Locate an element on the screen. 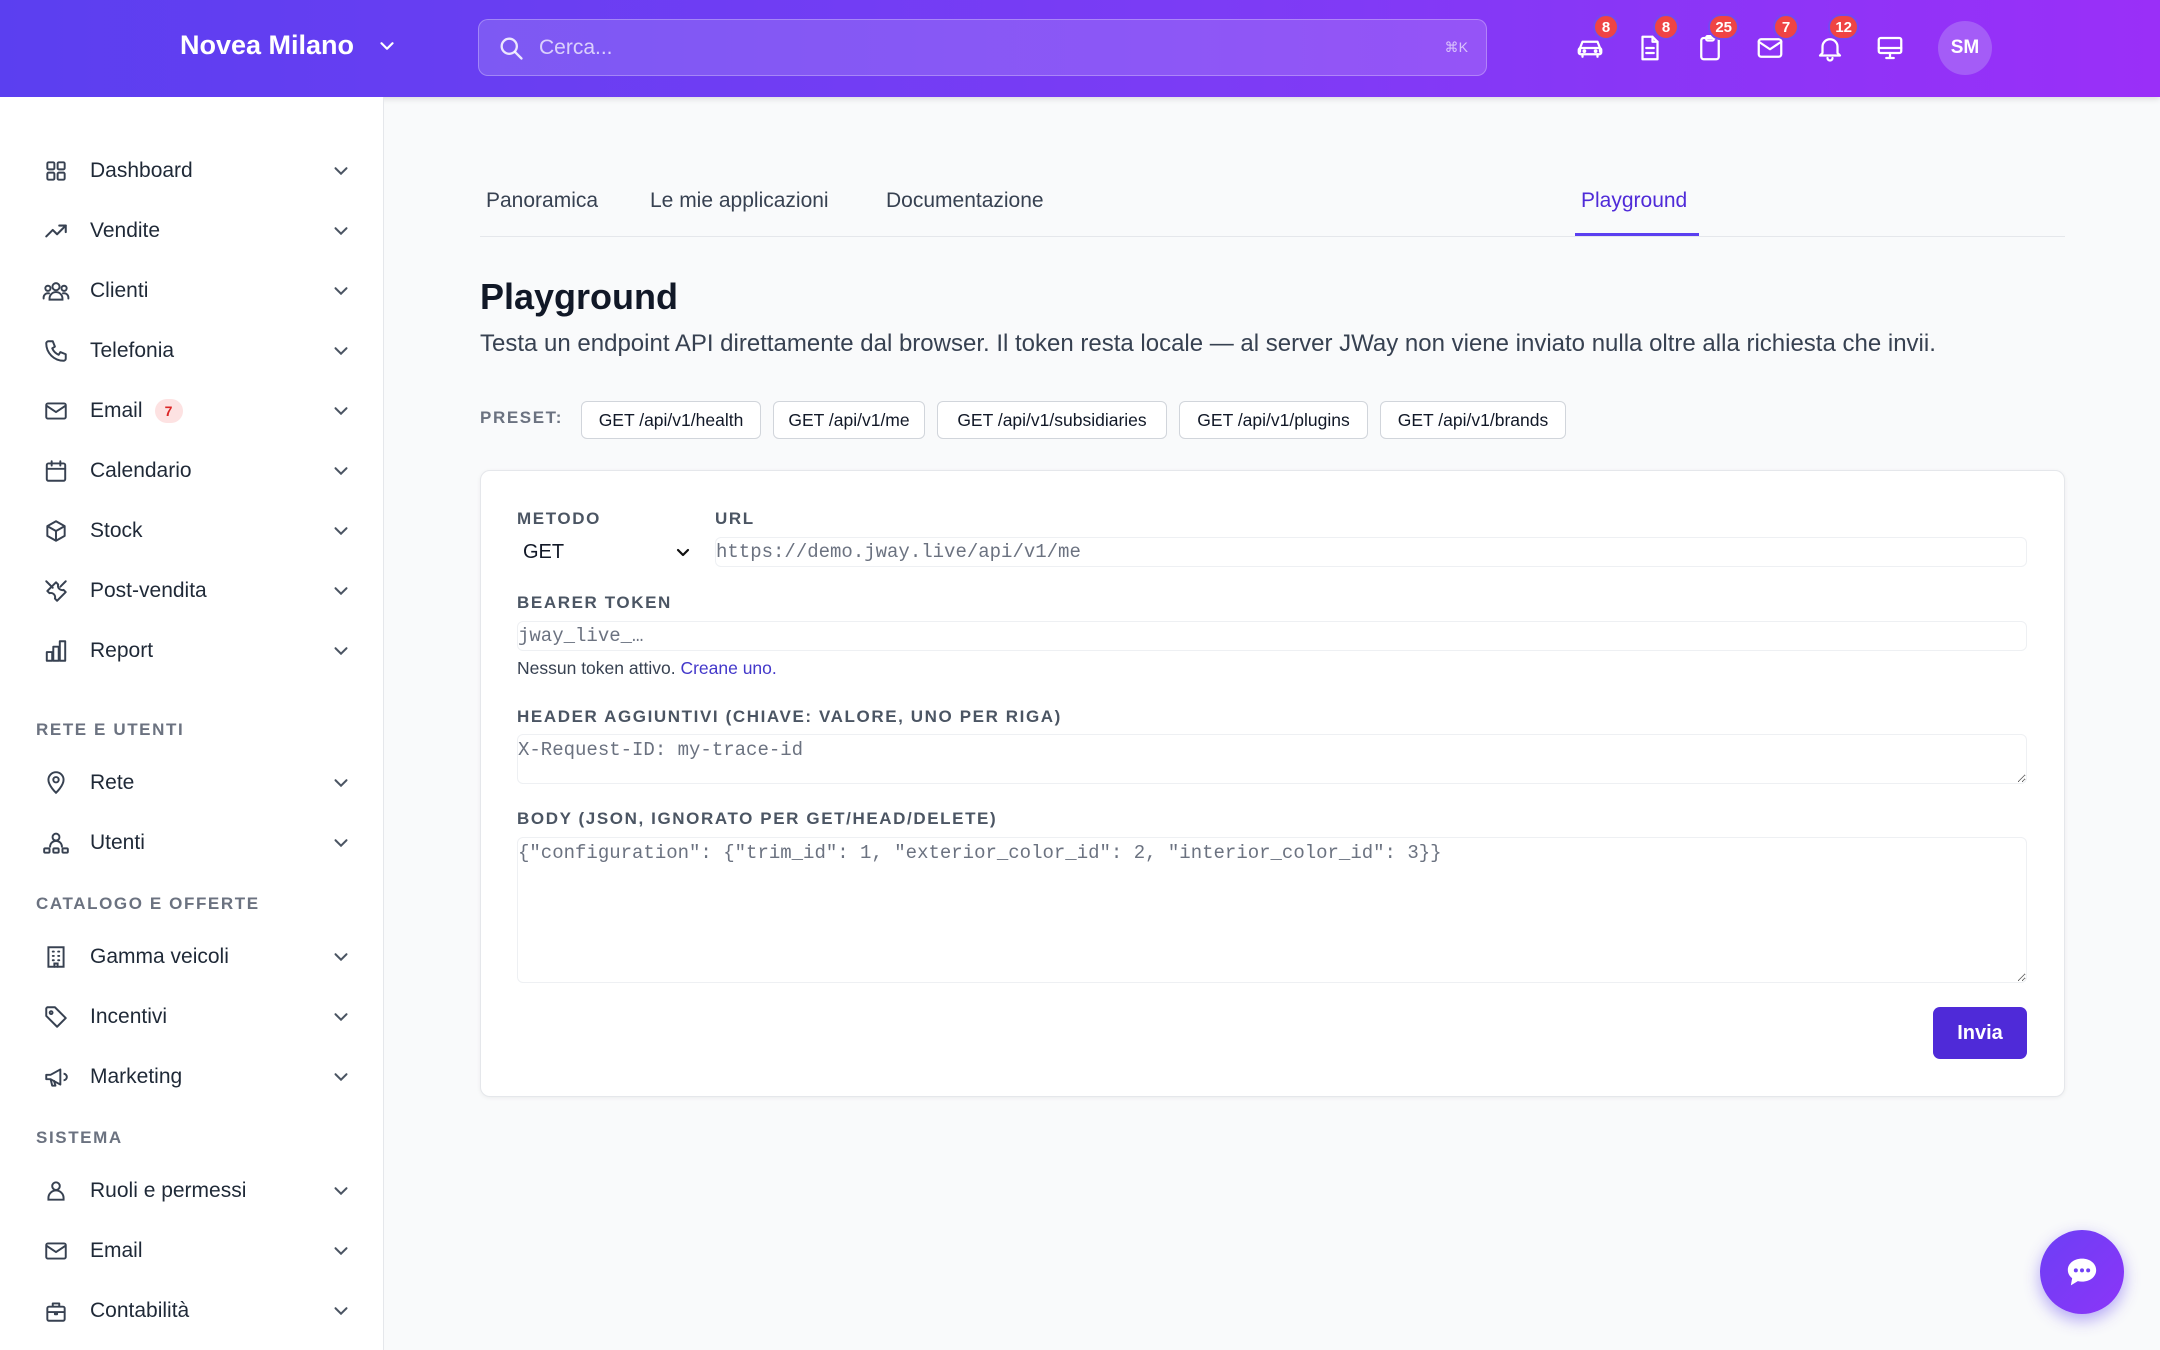 The width and height of the screenshot is (2160, 1350). headers-textarea is located at coordinates (1272, 759).